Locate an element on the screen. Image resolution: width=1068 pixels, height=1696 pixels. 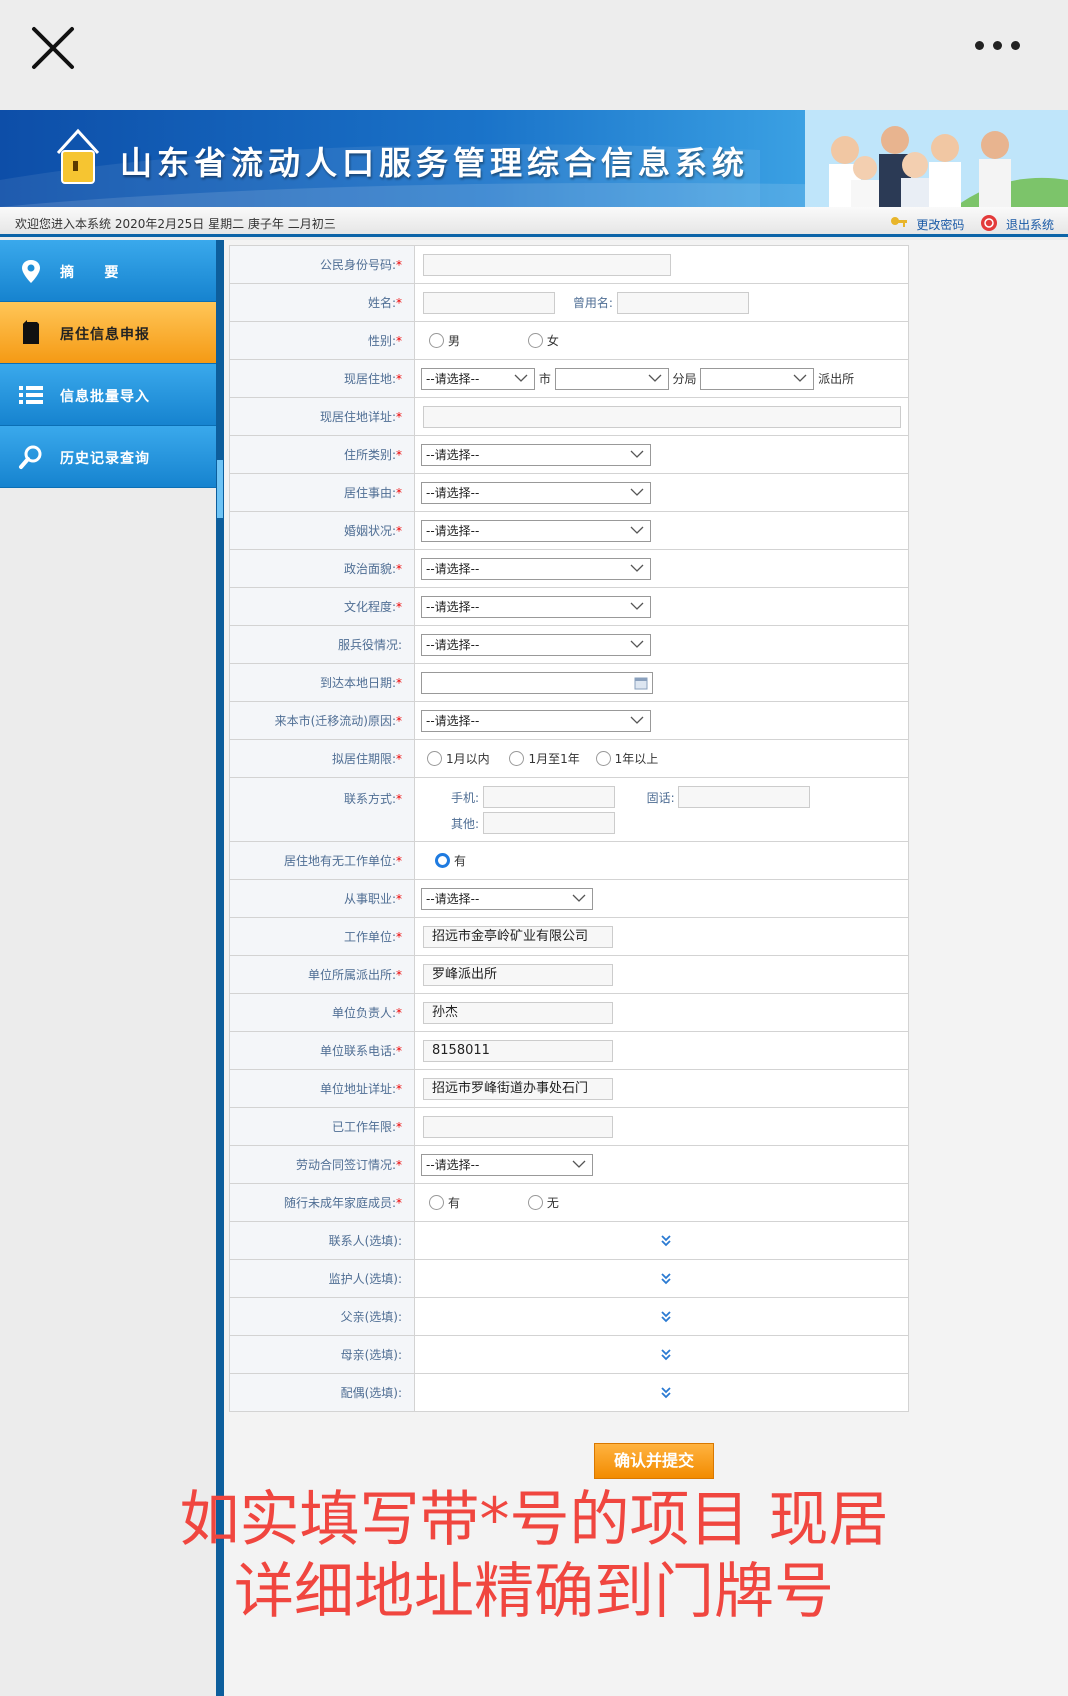
father-expander is located at coordinates (661, 1316).